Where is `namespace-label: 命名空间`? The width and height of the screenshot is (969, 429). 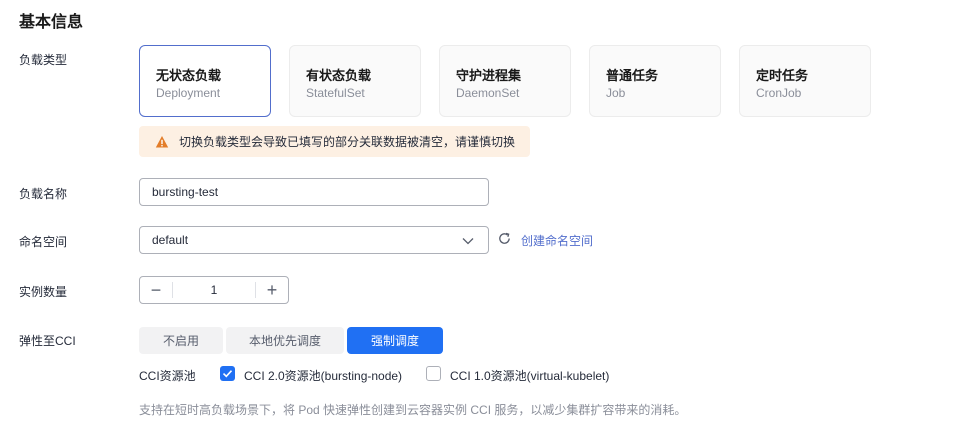 namespace-label: 命名空间 is located at coordinates (43, 242).